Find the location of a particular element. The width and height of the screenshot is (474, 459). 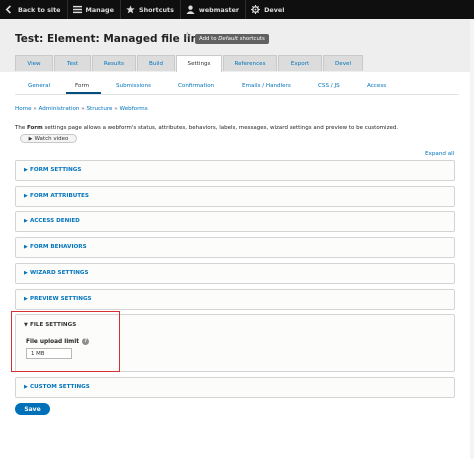

subtab-submissions: Submissions is located at coordinates (133, 86).